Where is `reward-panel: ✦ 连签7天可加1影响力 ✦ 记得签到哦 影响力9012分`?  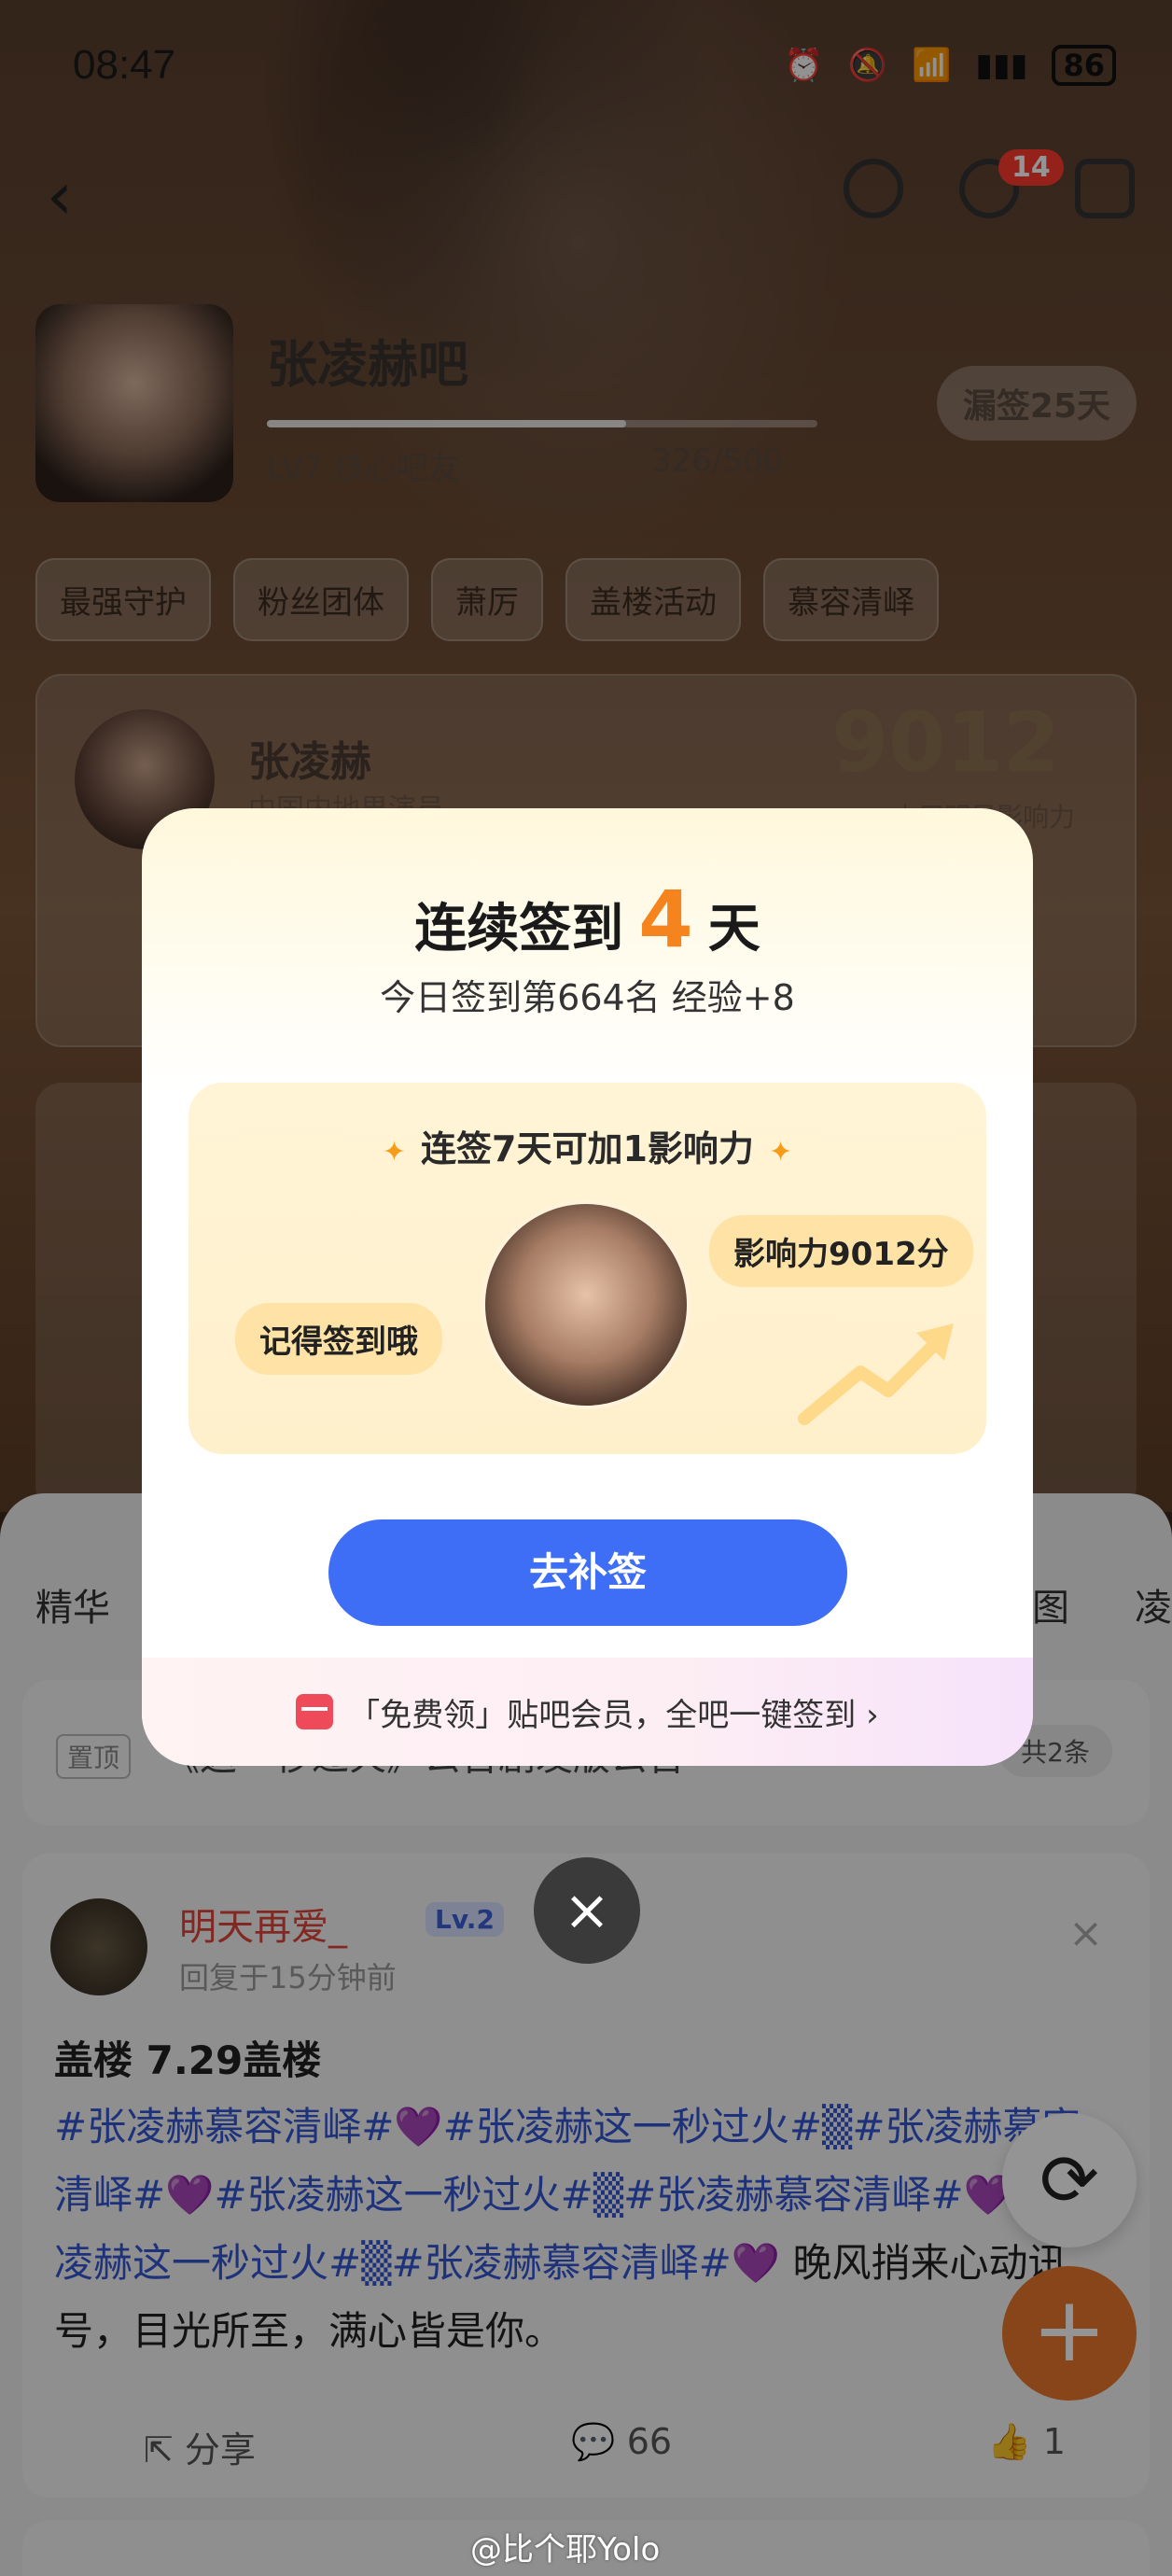
reward-panel: ✦ 连签7天可加1影响力 ✦ 记得签到哦 影响力9012分 is located at coordinates (587, 1268).